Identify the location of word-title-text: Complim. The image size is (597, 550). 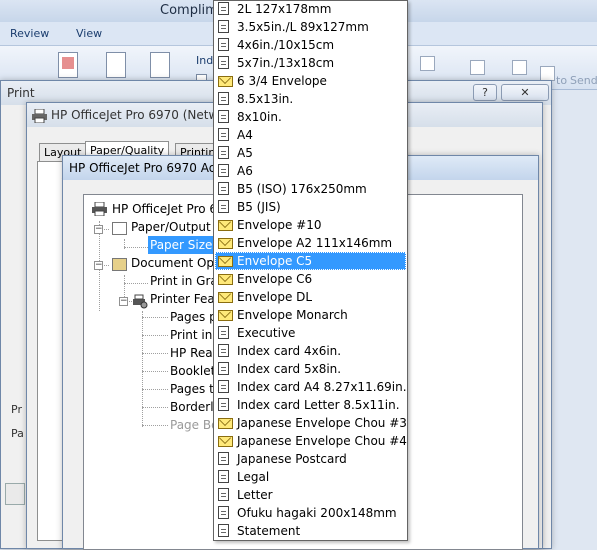
(189, 10).